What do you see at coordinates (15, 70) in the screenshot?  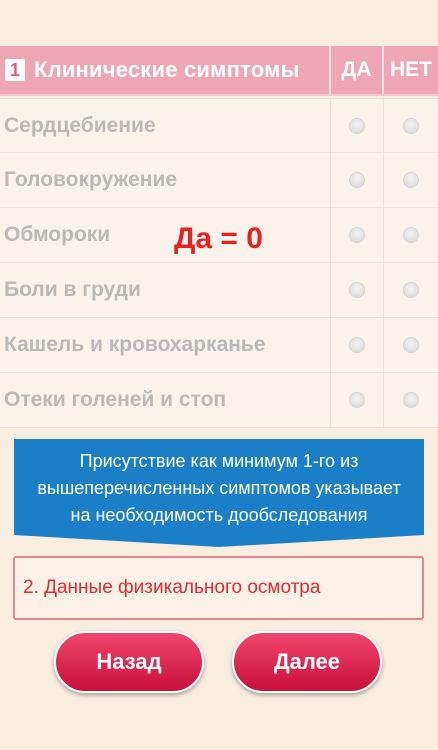 I see `section-number-badge: 1` at bounding box center [15, 70].